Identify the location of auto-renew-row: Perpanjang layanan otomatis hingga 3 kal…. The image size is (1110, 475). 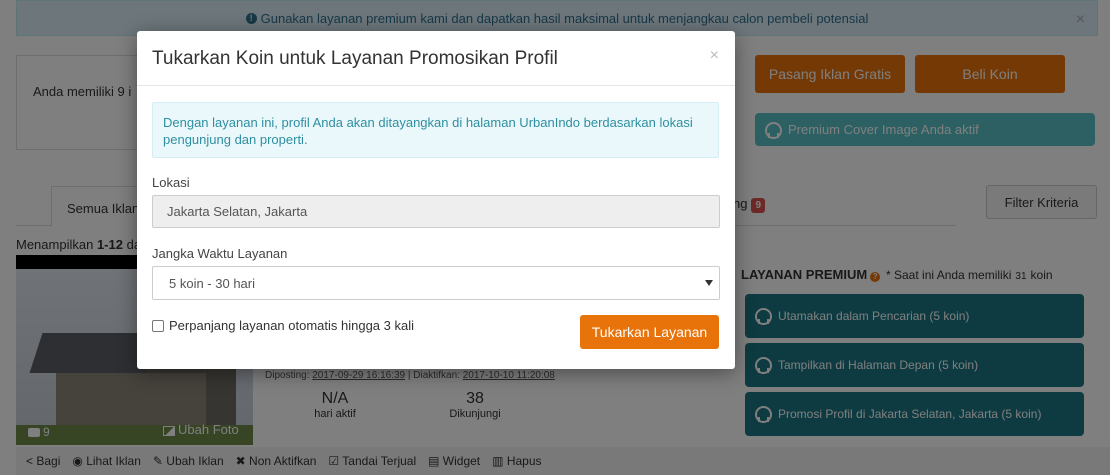
(283, 325).